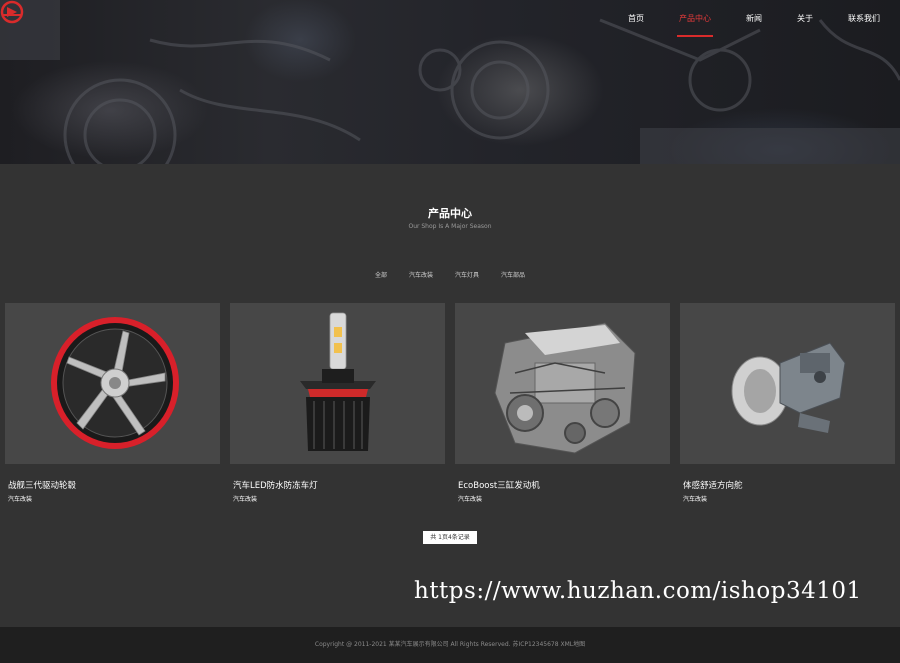 Image resolution: width=900 pixels, height=663 pixels. Describe the element at coordinates (562, 485) in the screenshot. I see `product-title: EcoBoost三缸发动机` at that location.